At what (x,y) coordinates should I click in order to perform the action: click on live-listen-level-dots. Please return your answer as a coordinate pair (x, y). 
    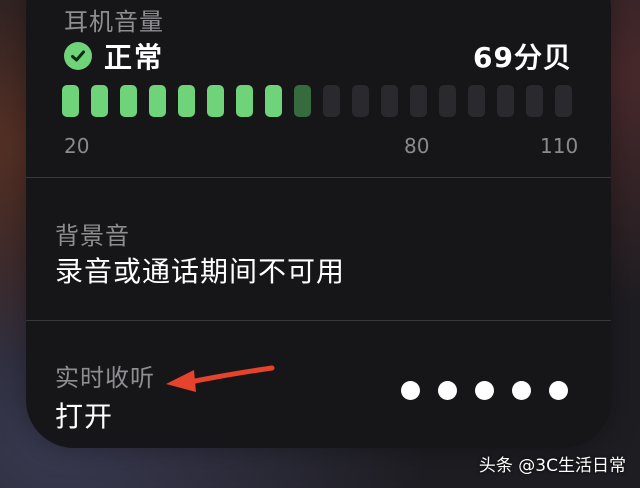
    Looking at the image, I should click on (493, 390).